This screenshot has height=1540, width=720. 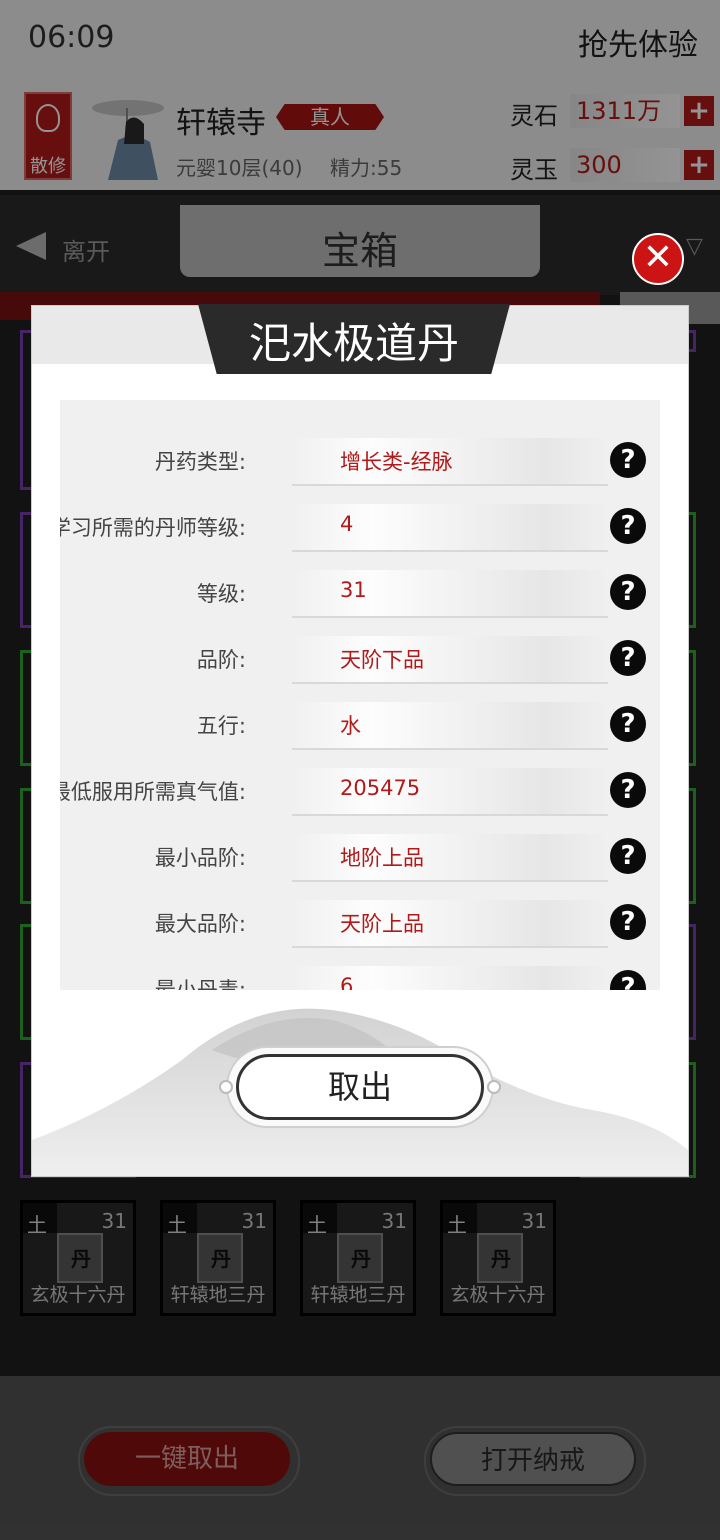 I want to click on dialog-title: 汜水极道丹, so click(x=353, y=343).